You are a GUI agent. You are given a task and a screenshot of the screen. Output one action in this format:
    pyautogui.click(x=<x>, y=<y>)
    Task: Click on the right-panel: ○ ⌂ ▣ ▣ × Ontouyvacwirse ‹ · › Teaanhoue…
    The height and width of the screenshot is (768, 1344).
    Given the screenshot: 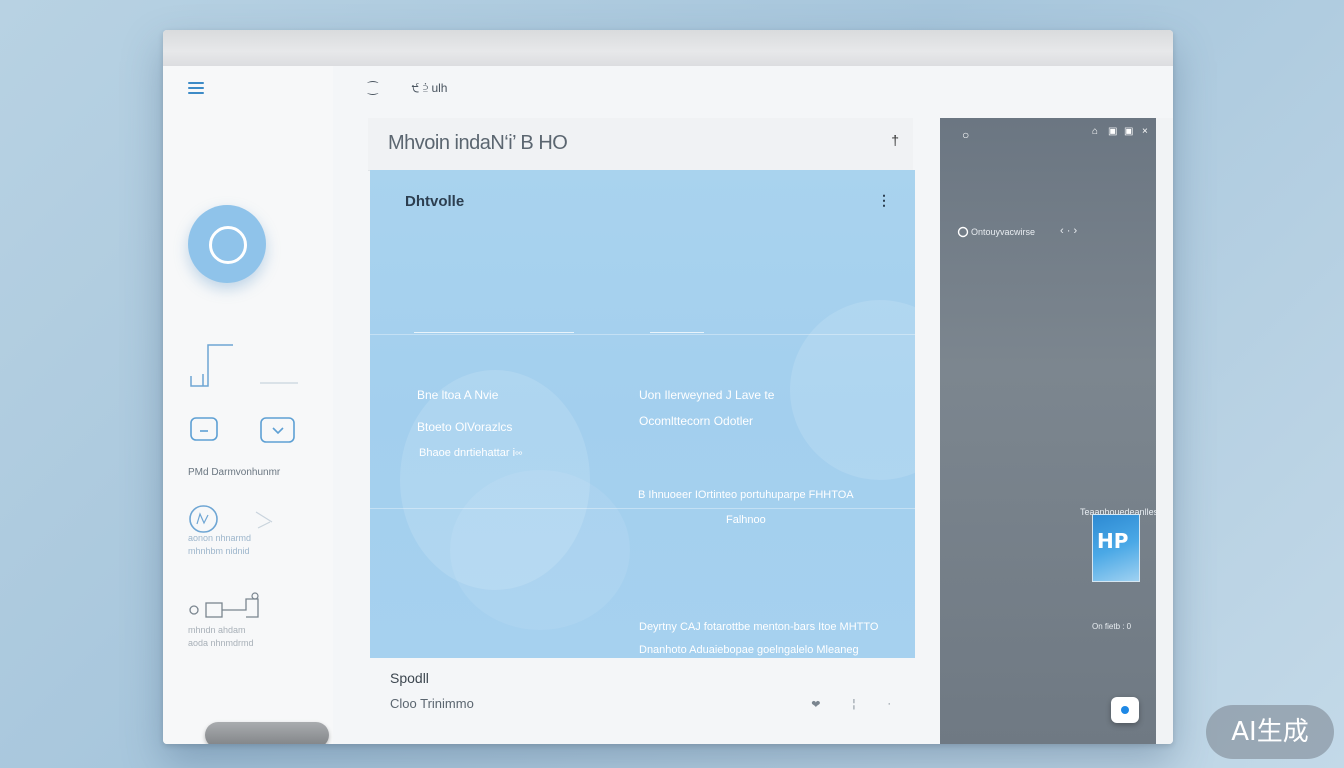 What is the action you would take?
    pyautogui.click(x=1049, y=431)
    